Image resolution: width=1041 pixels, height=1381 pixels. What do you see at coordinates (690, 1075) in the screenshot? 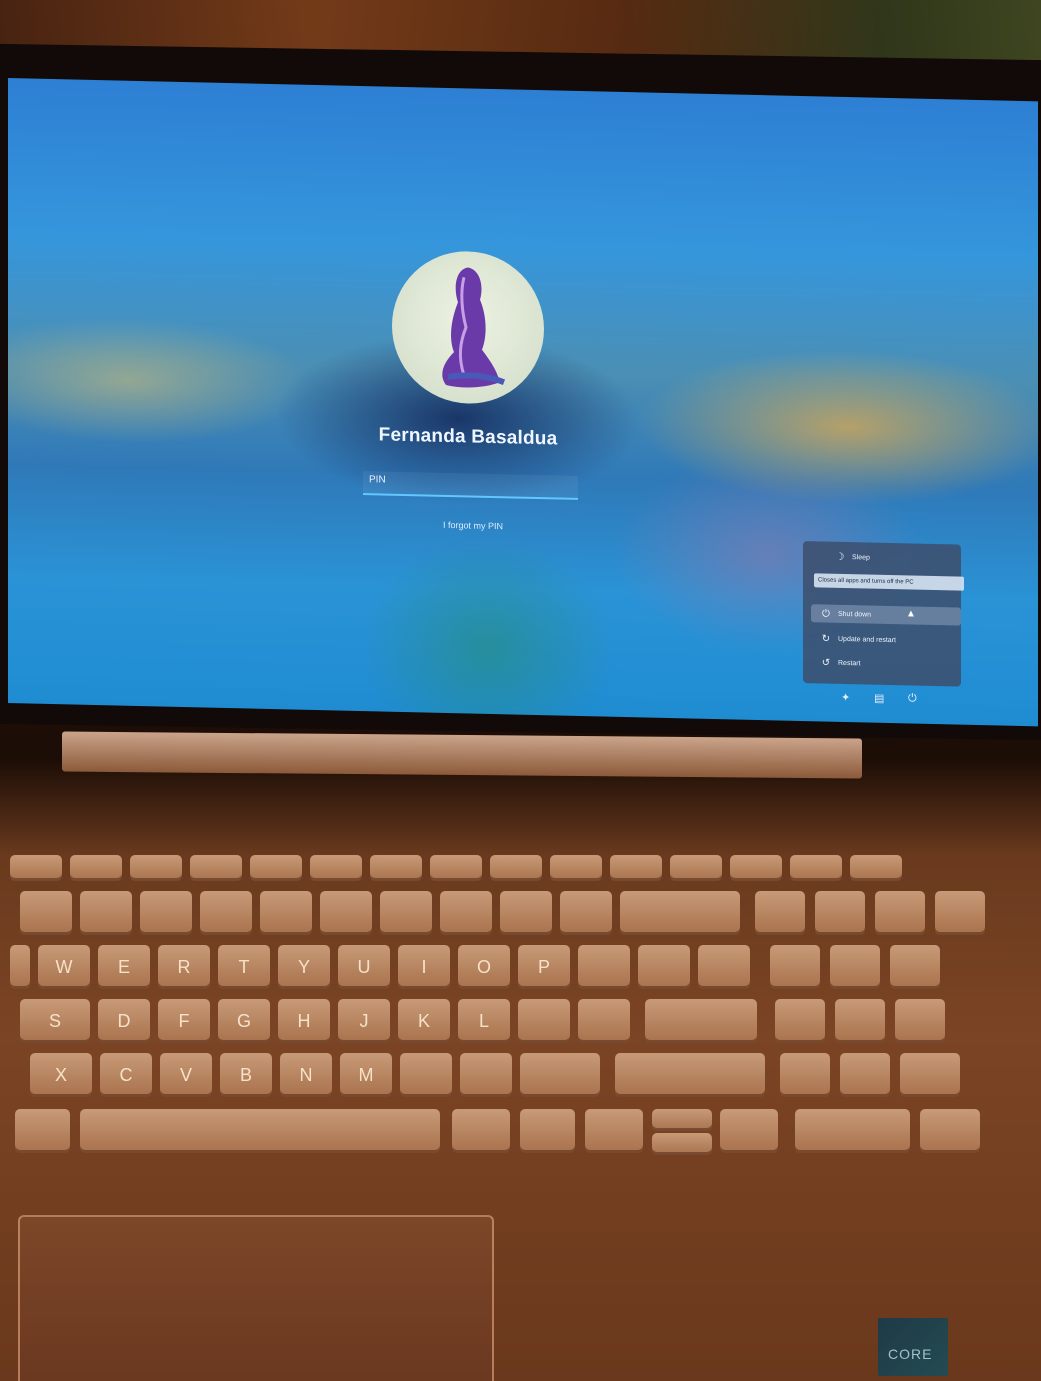
I see `shift-key` at bounding box center [690, 1075].